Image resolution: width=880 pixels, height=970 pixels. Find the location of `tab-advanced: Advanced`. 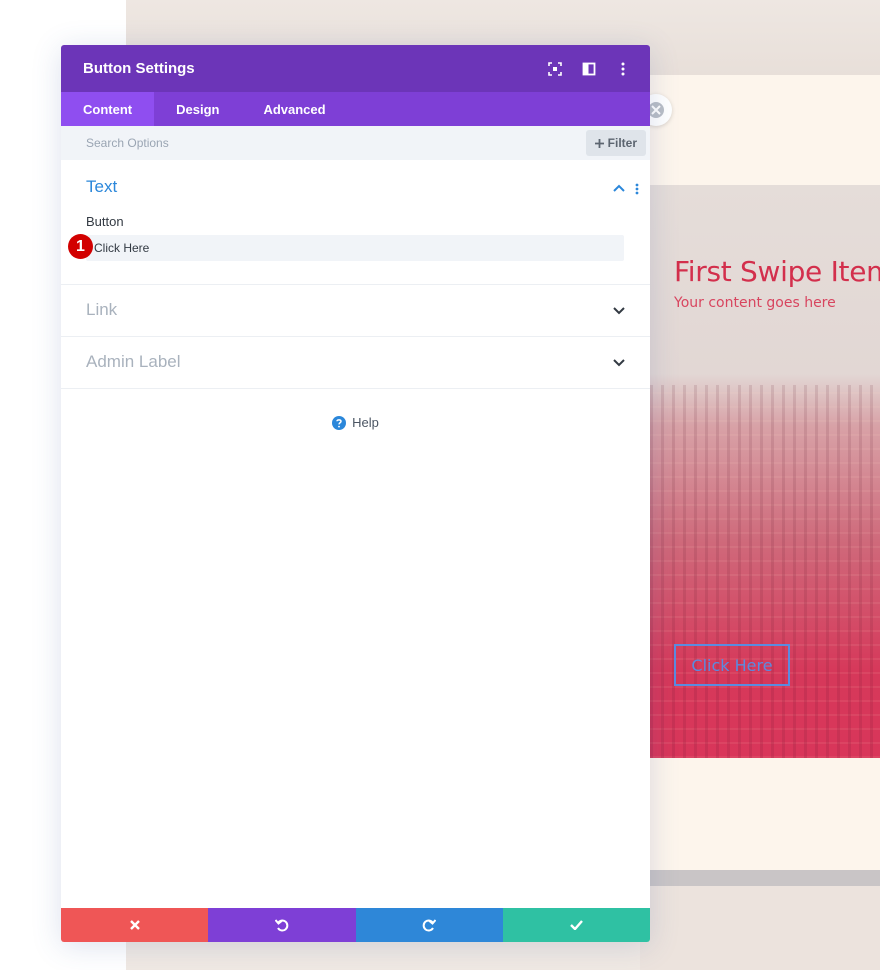

tab-advanced: Advanced is located at coordinates (294, 109).